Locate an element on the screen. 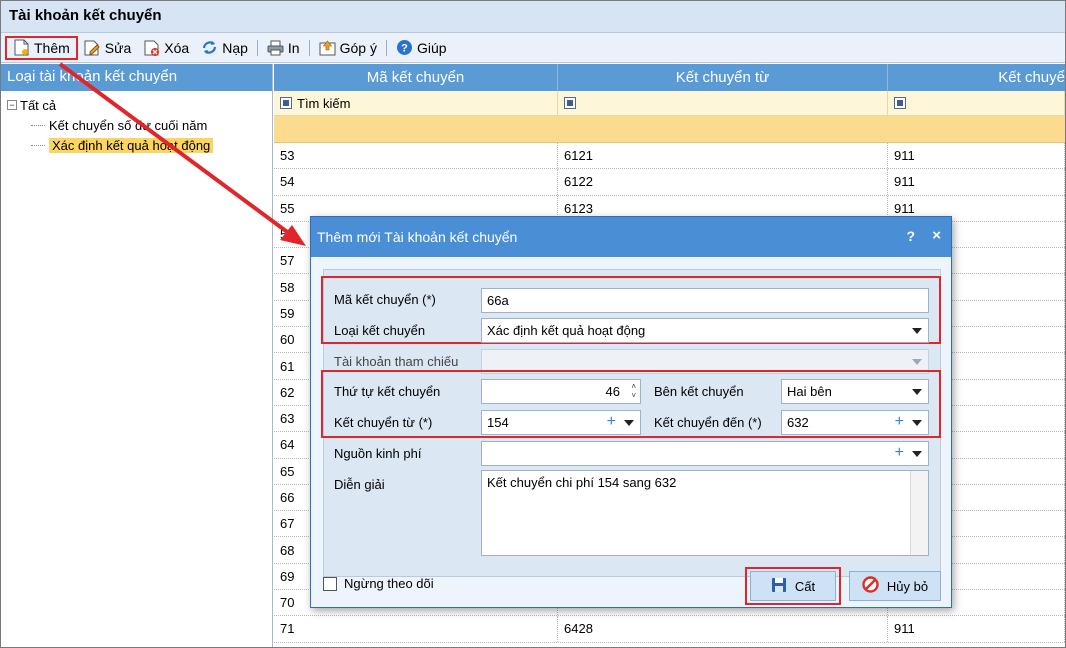 The image size is (1066, 648). code-label: Mã kết chuyển (*) is located at coordinates (385, 299).